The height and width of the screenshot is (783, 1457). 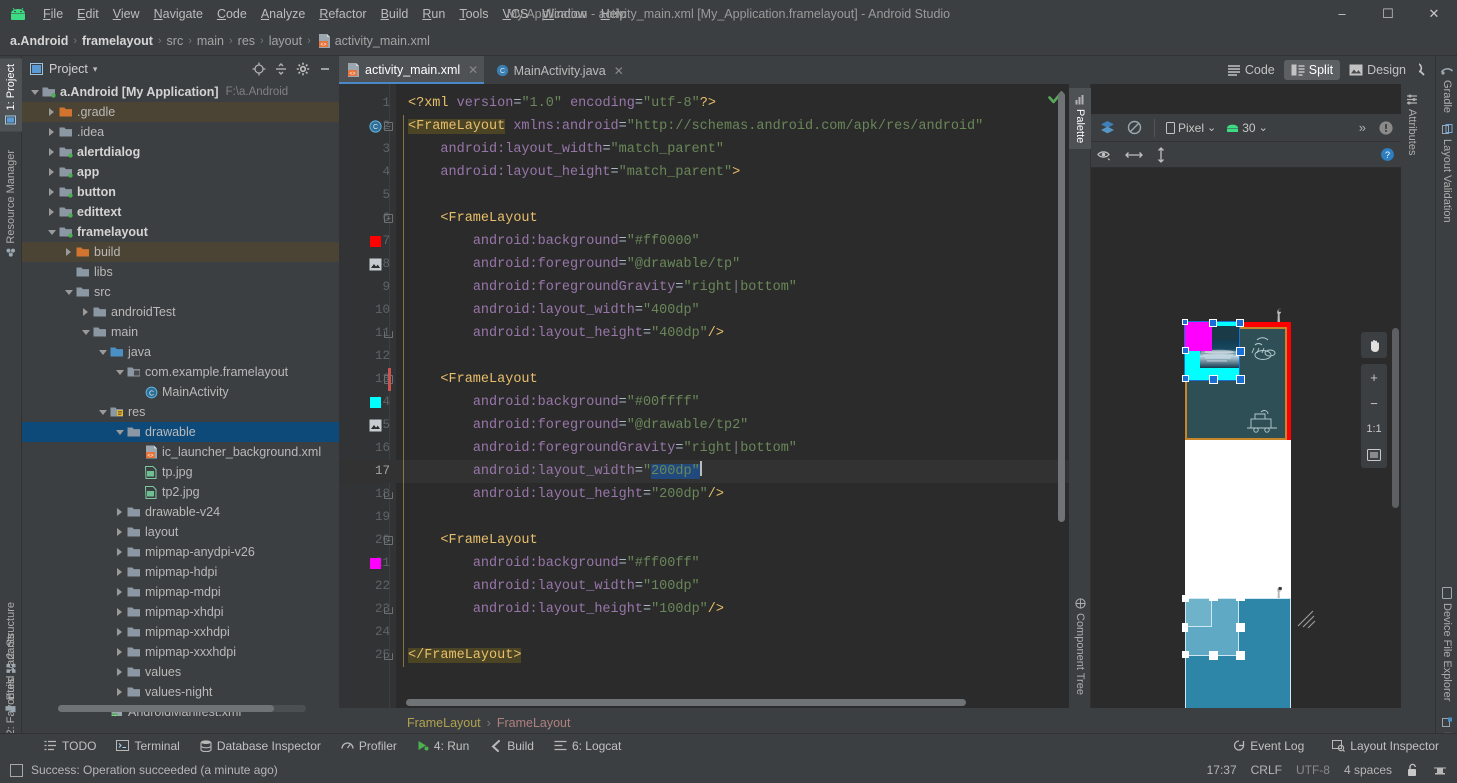 What do you see at coordinates (566, 609) in the screenshot?
I see `code-line: android:layout_height="100dp"/>` at bounding box center [566, 609].